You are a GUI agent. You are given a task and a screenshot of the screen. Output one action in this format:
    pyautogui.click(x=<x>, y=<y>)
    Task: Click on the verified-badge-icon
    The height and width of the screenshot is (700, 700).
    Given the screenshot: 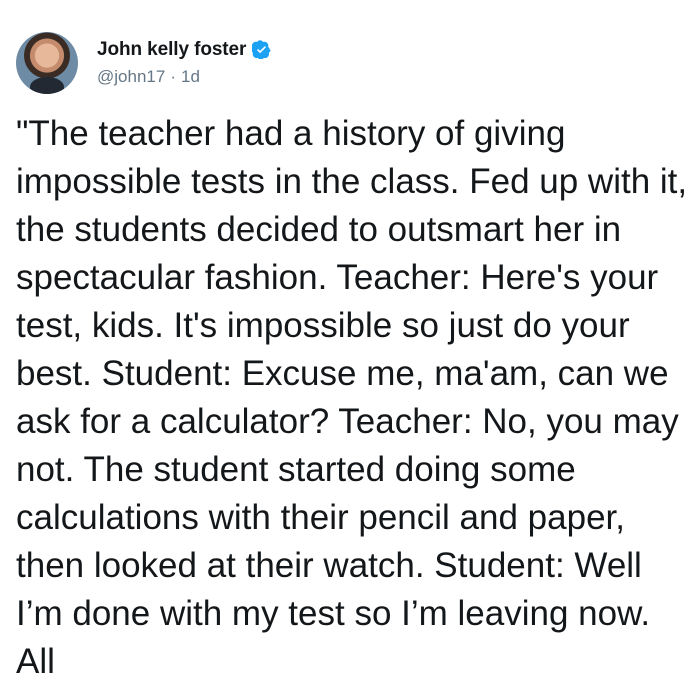 What is the action you would take?
    pyautogui.click(x=261, y=49)
    